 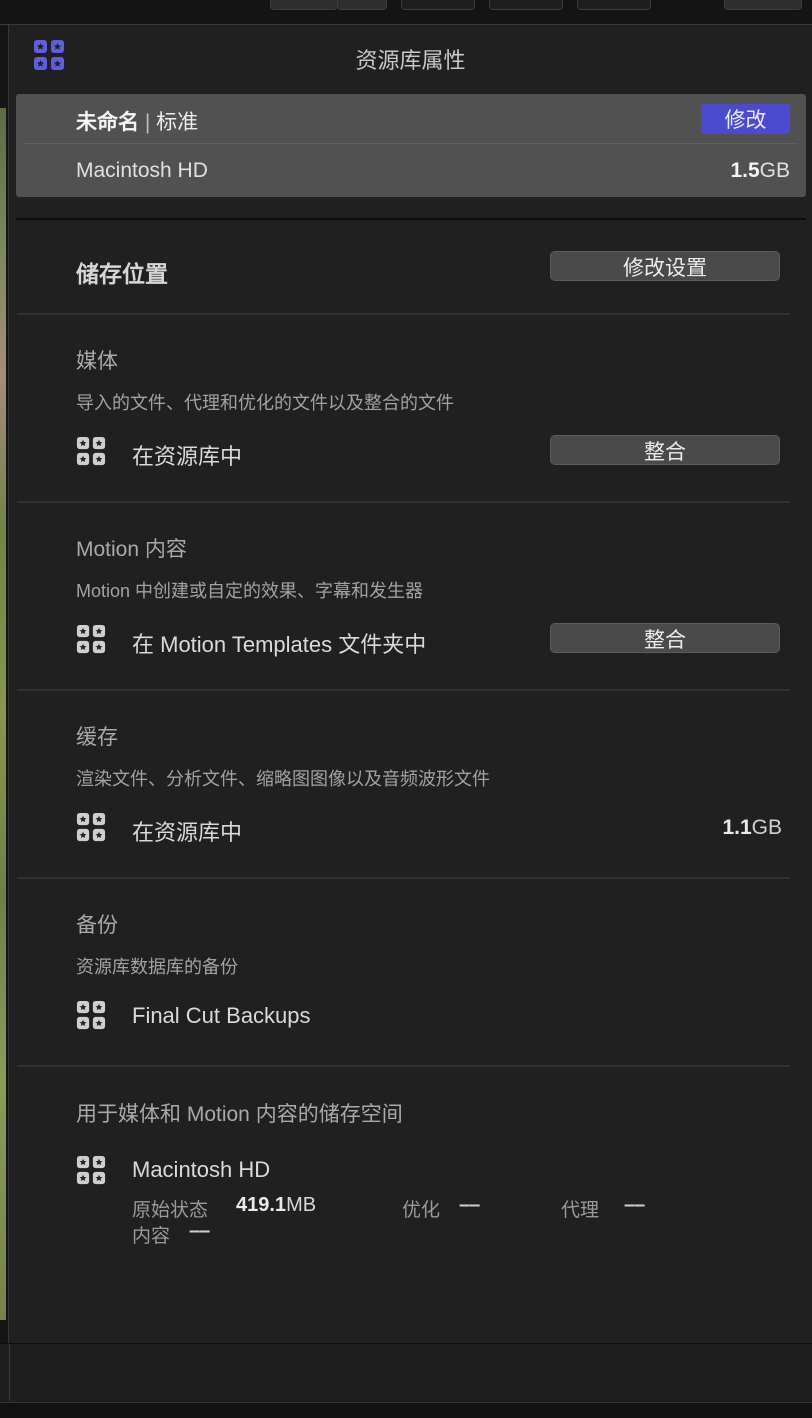 I want to click on disk-name: Macintosh HD, so click(x=142, y=170).